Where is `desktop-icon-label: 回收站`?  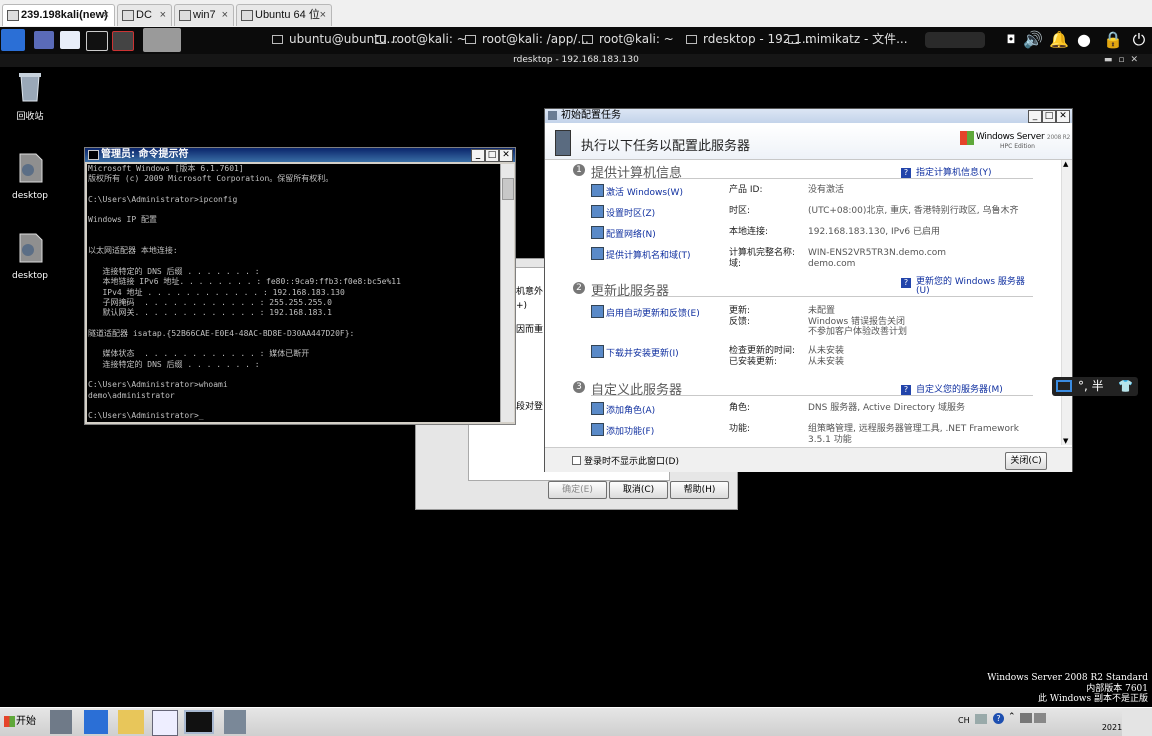
desktop-icon-label: 回收站 is located at coordinates (30, 117).